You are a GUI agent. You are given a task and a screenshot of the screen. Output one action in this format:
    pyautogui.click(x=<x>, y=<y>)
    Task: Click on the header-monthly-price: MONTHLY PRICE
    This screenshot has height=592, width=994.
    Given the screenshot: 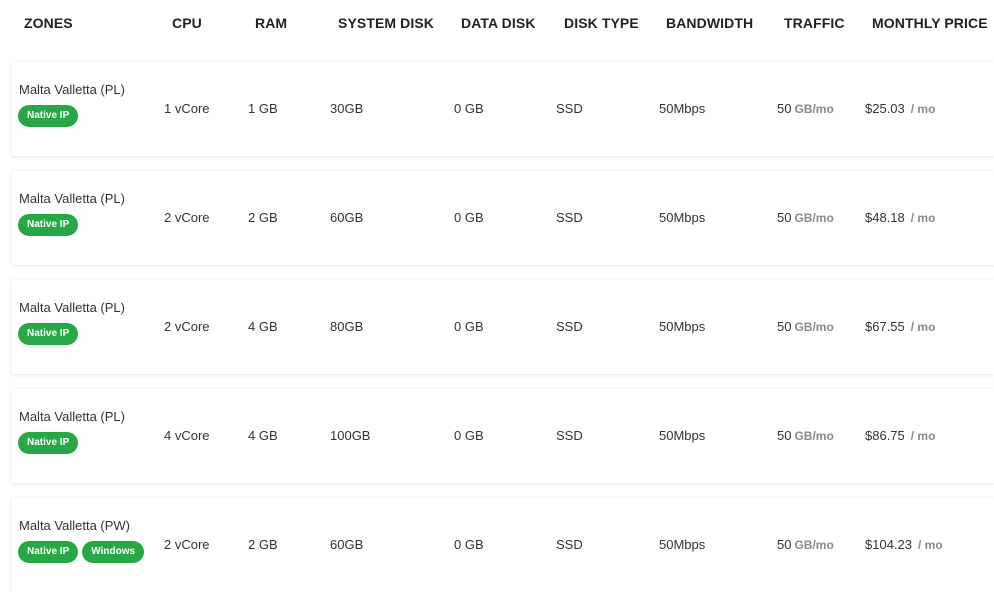 What is the action you would take?
    pyautogui.click(x=930, y=23)
    